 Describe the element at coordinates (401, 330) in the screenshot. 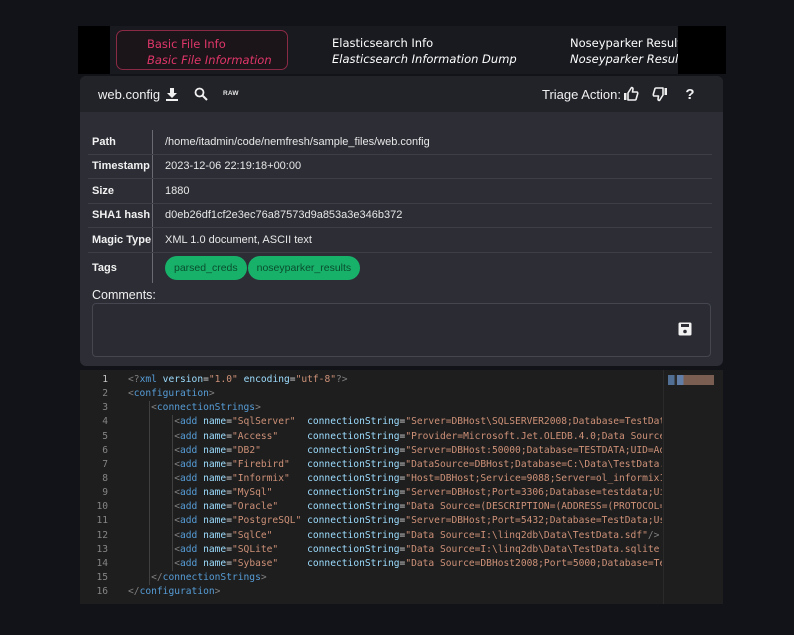

I see `comments-input` at that location.